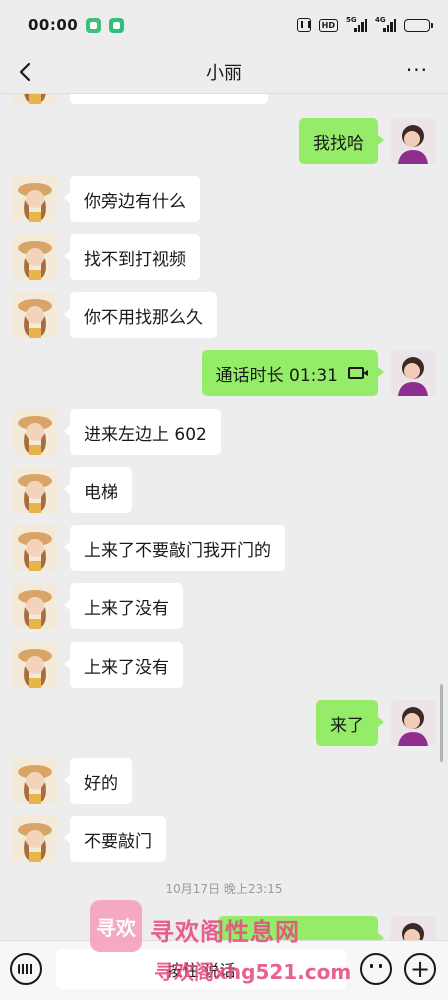  I want to click on message-bubble: 上来了不要敲门我开门的, so click(174, 548).